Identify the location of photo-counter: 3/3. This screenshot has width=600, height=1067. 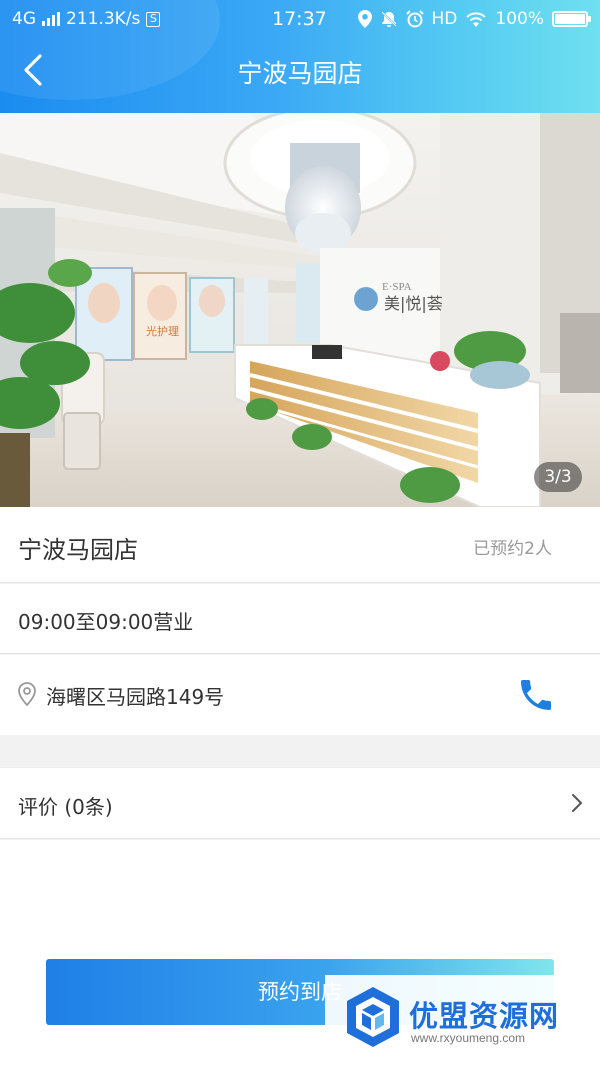
(558, 477).